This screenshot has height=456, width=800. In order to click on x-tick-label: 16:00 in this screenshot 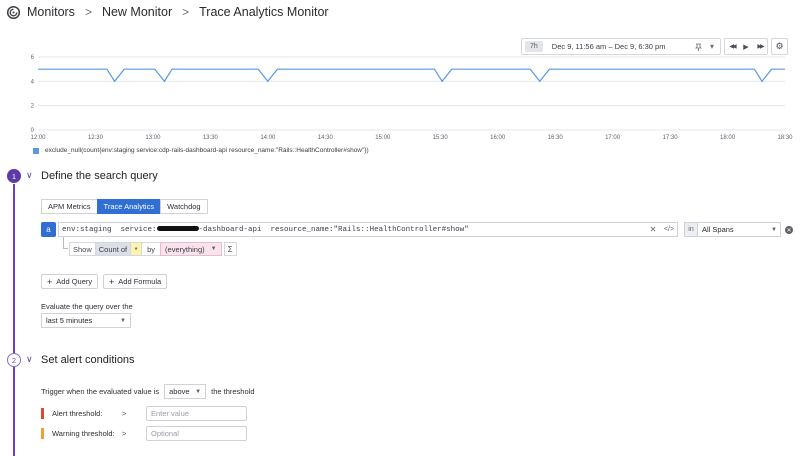, I will do `click(498, 138)`.